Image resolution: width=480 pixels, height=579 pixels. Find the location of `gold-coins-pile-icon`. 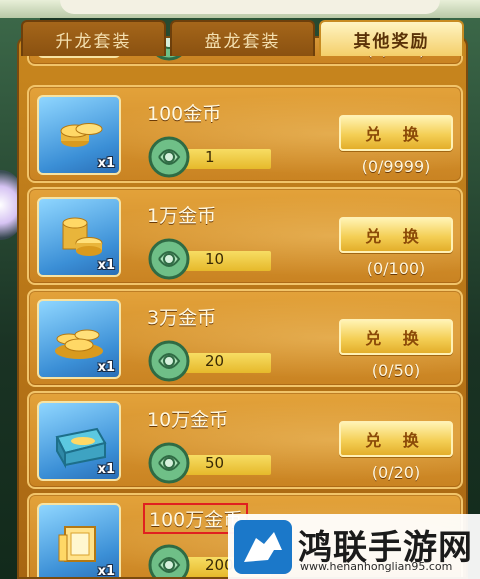

gold-coins-pile-icon is located at coordinates (79, 344).